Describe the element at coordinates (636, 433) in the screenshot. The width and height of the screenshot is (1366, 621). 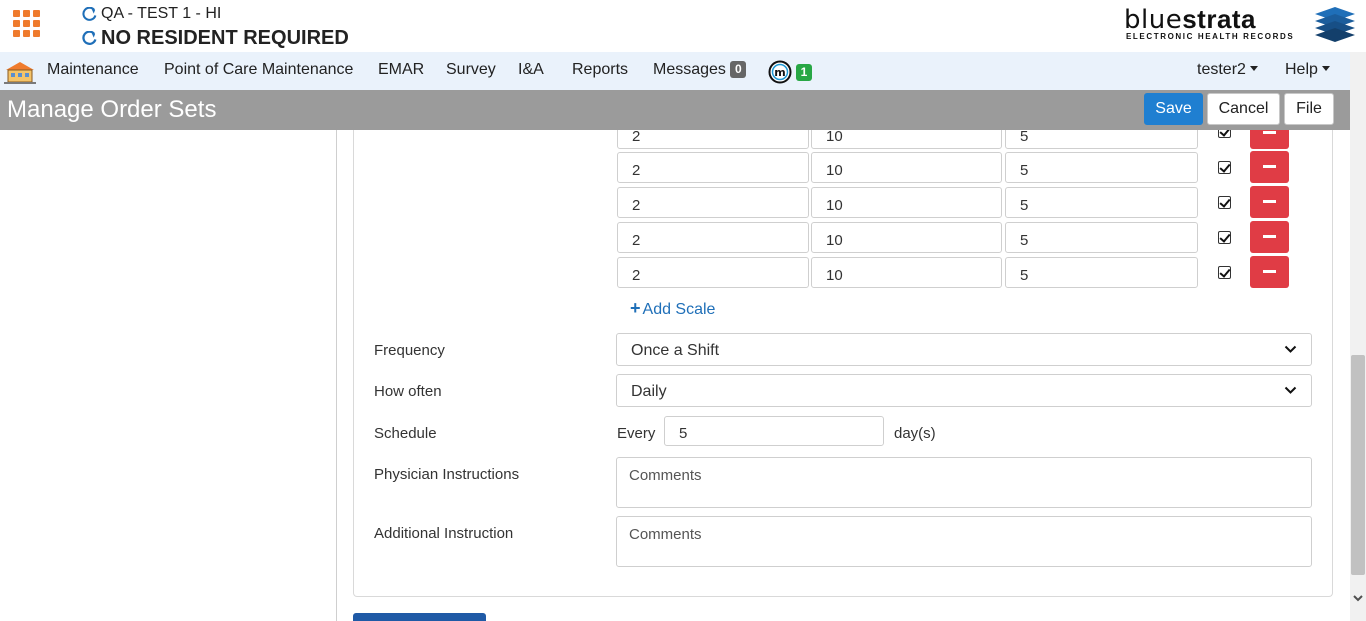
I see `schedule-every-label: Every` at that location.